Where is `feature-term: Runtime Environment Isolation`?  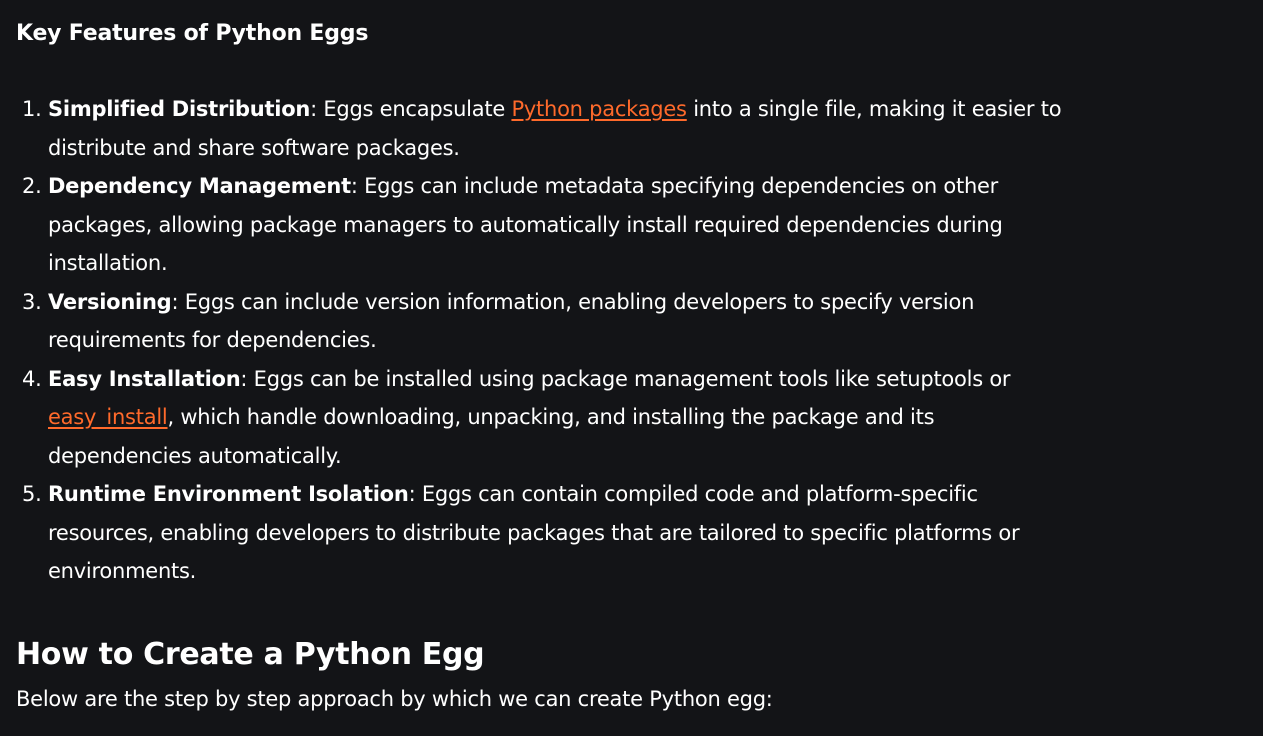 feature-term: Runtime Environment Isolation is located at coordinates (228, 494).